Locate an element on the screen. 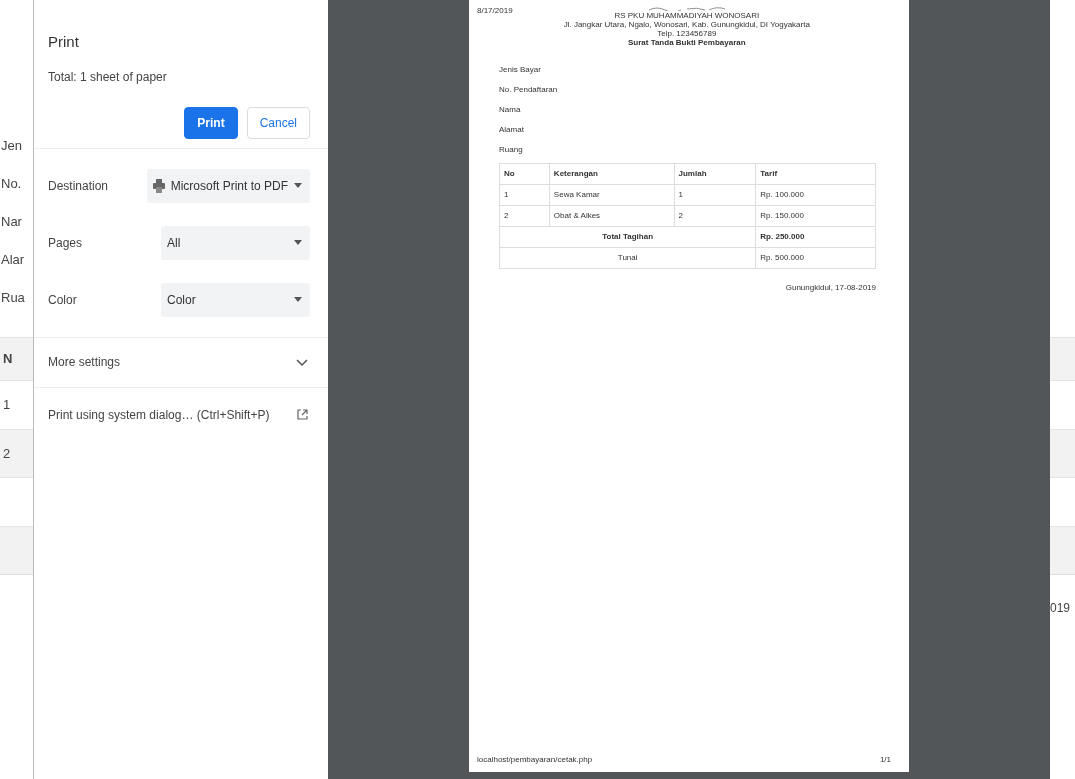  setting-label: Pages is located at coordinates (66, 243).